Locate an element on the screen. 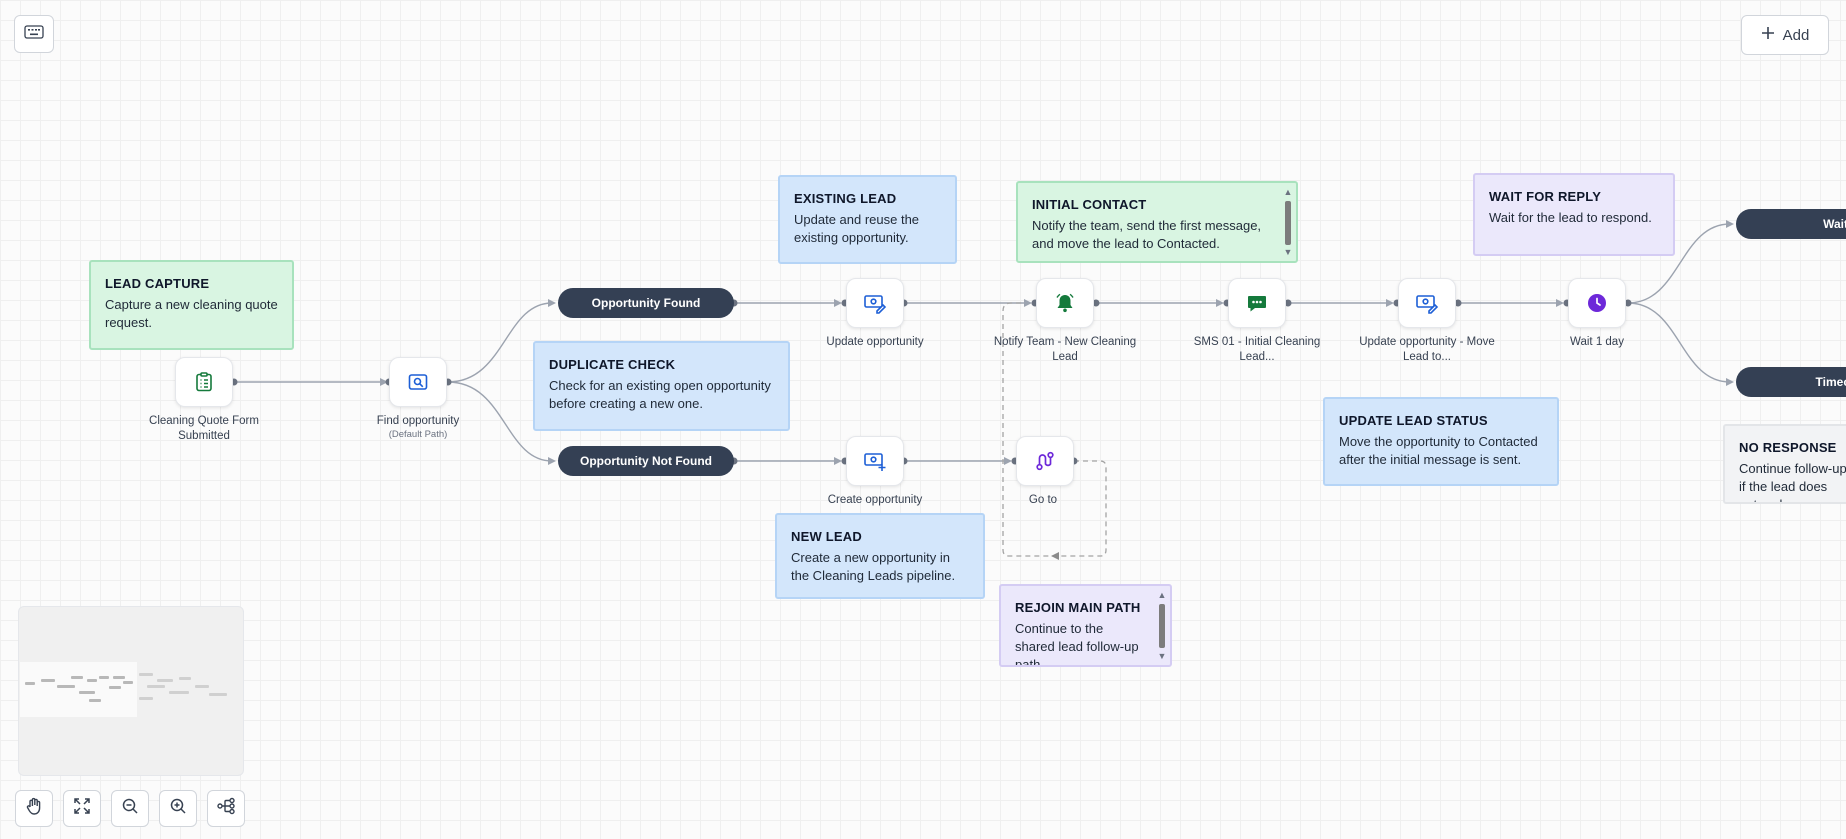 The height and width of the screenshot is (839, 1846). note-title: INITIAL CONTACT is located at coordinates (1089, 204).